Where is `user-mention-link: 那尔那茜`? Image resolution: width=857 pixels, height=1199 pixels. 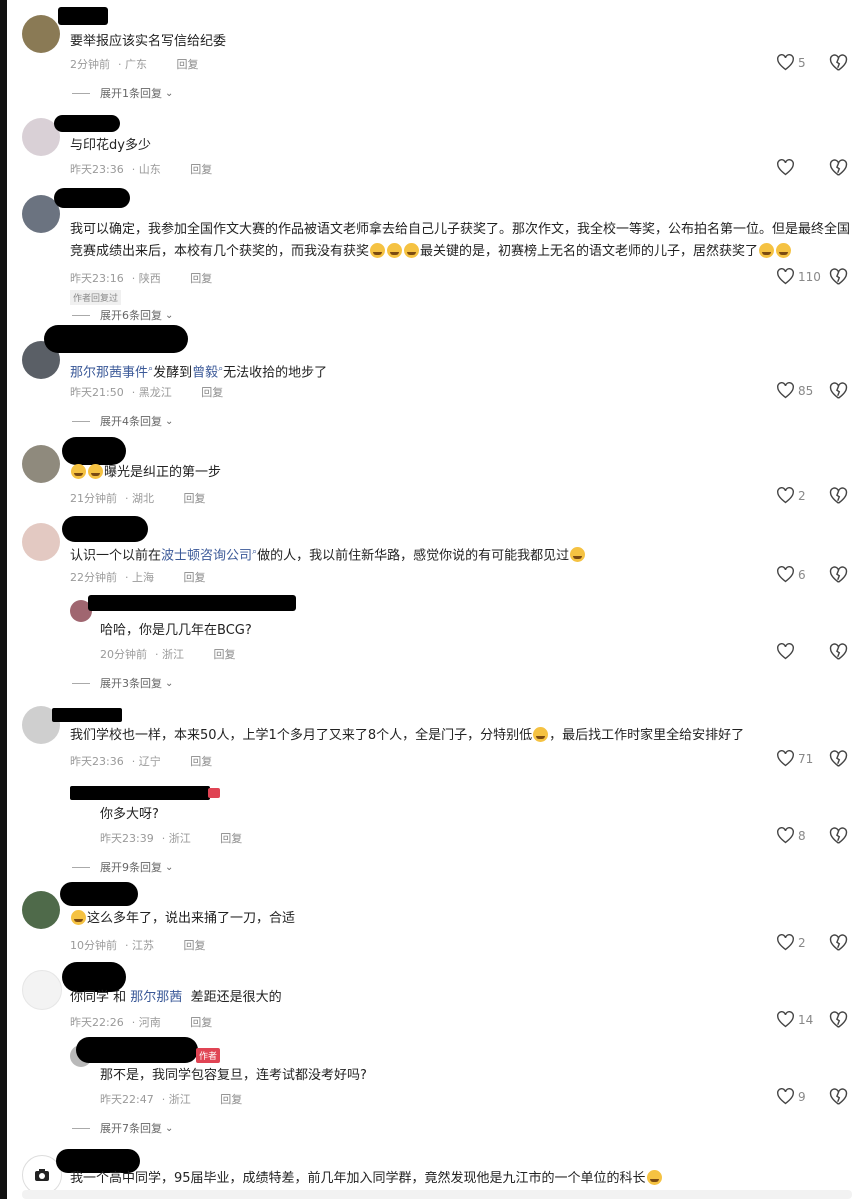
user-mention-link: 那尔那茜 is located at coordinates (156, 997).